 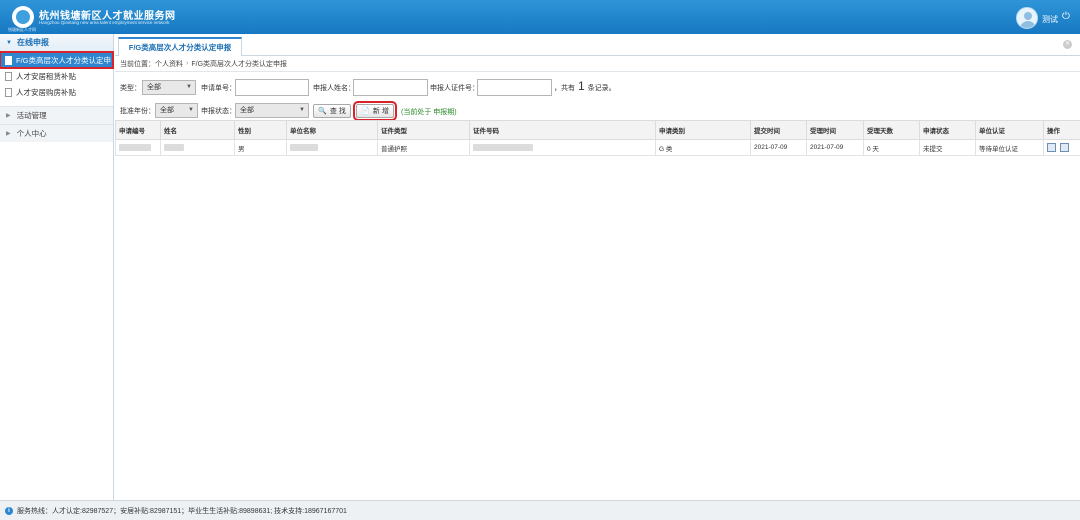 What do you see at coordinates (137, 111) in the screenshot?
I see `year-label: 批准年份：` at bounding box center [137, 111].